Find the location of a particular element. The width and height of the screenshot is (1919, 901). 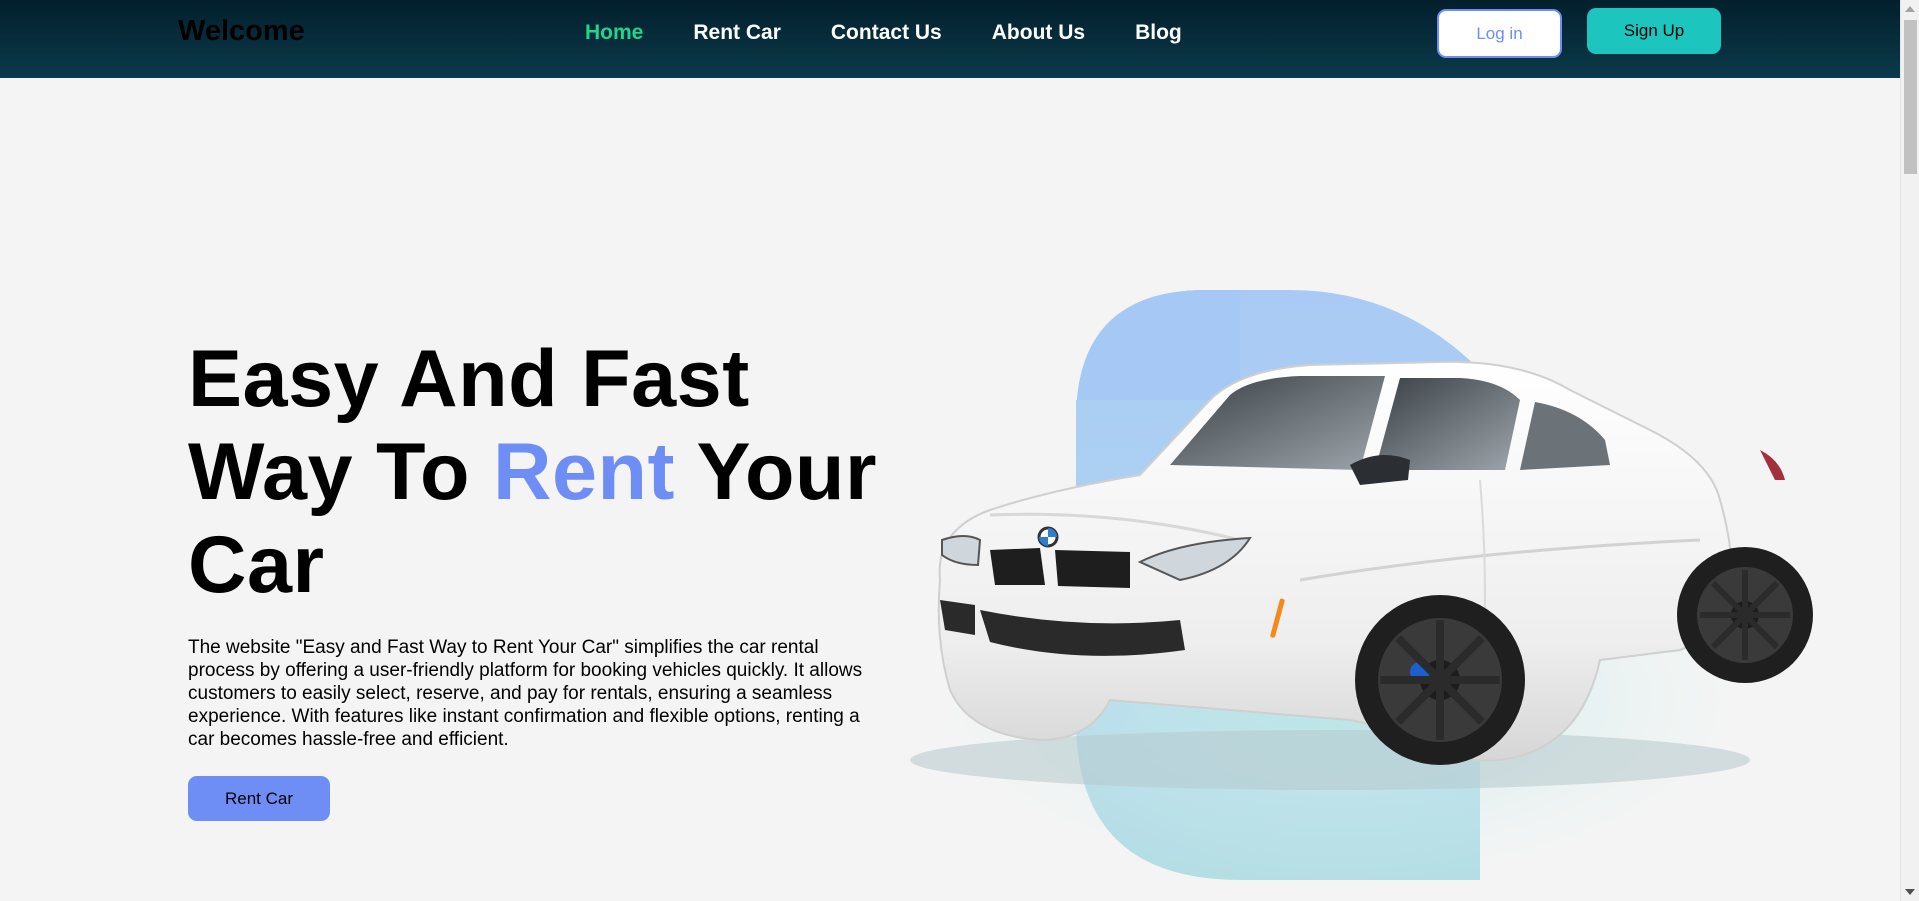

scroll-down-arrow-icon is located at coordinates (1910, 892).